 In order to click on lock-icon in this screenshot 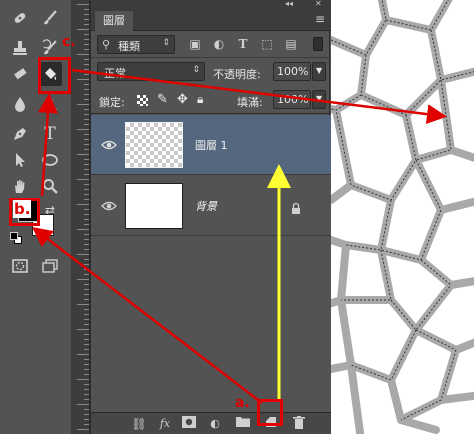, I will do `click(296, 209)`.